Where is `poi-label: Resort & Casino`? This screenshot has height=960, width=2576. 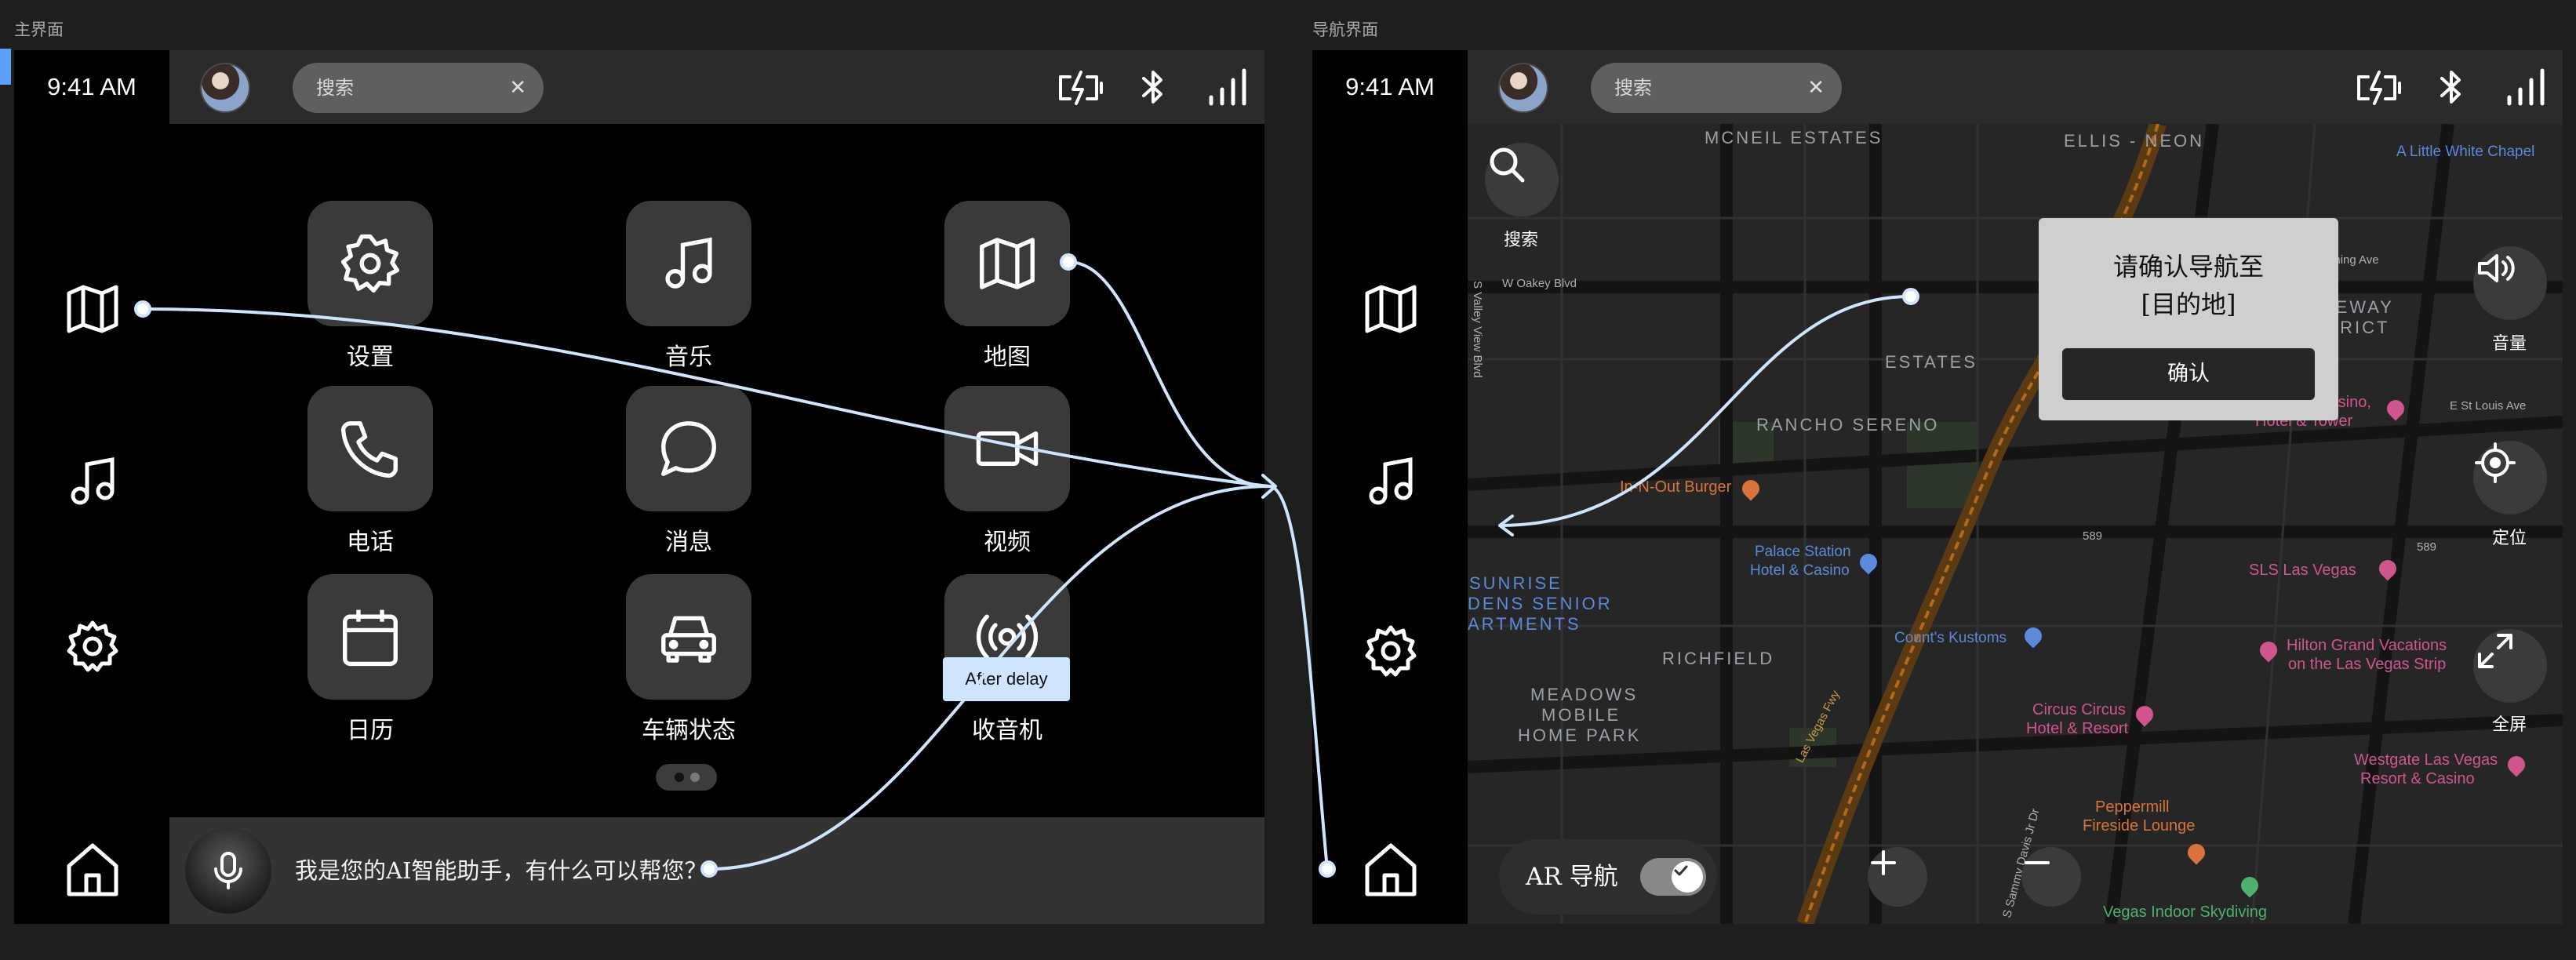
poi-label: Resort & Casino is located at coordinates (2417, 778).